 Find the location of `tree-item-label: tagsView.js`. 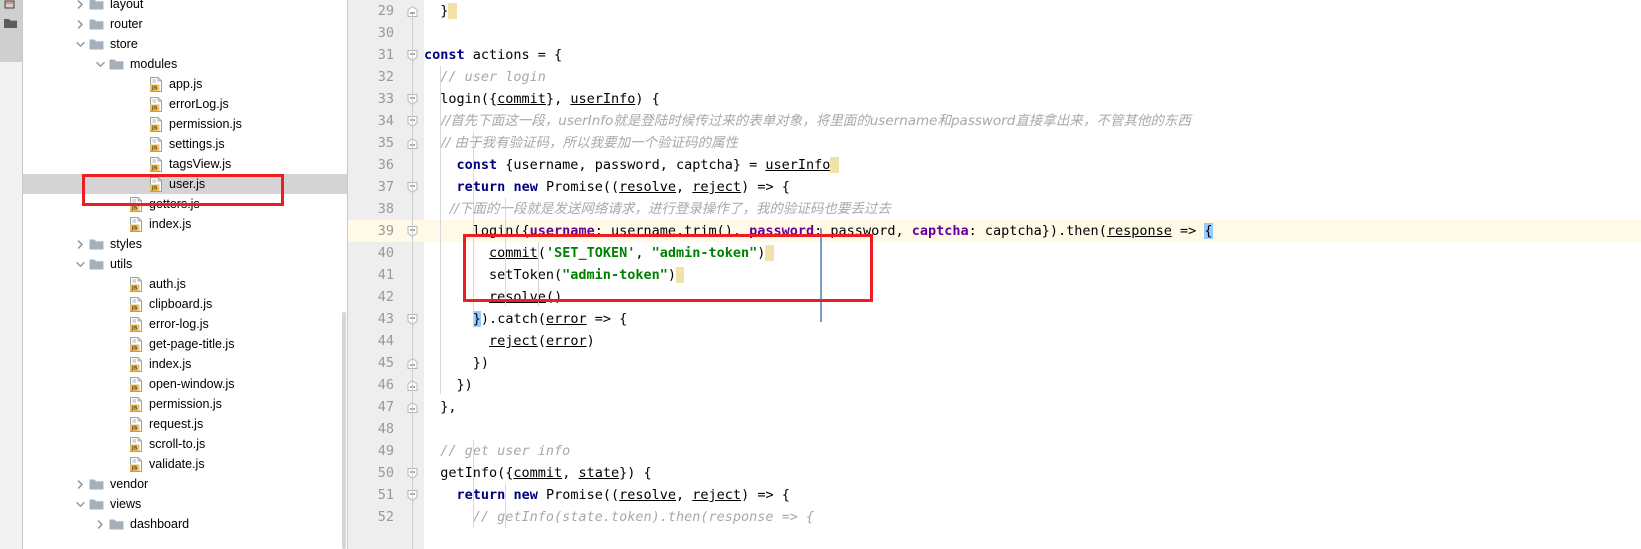

tree-item-label: tagsView.js is located at coordinates (200, 164).